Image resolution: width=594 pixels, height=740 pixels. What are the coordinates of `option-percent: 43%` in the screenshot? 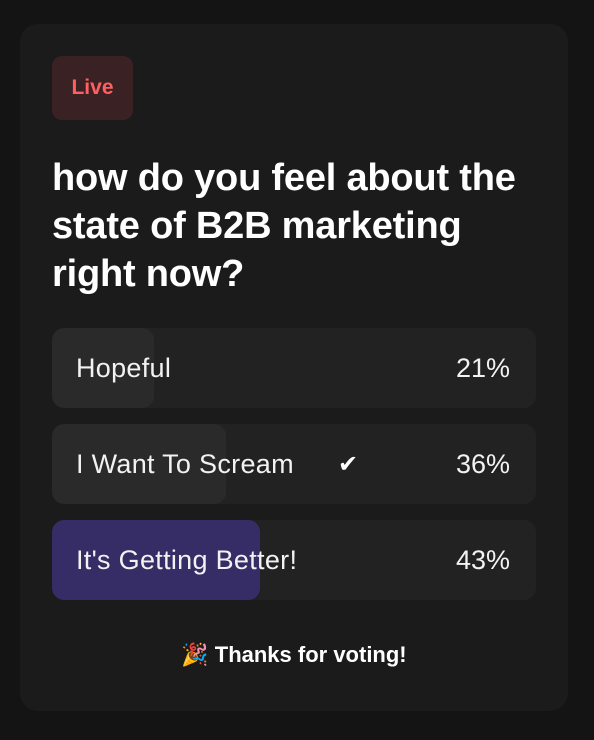 It's located at (482, 559).